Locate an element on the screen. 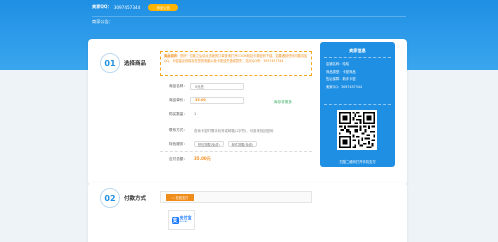 The image size is (498, 242). stock-status: 库存非常多 is located at coordinates (283, 102).